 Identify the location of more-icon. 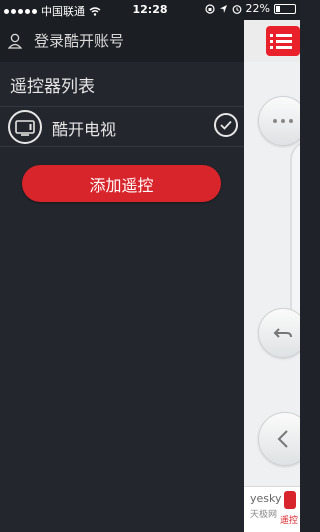
(283, 121).